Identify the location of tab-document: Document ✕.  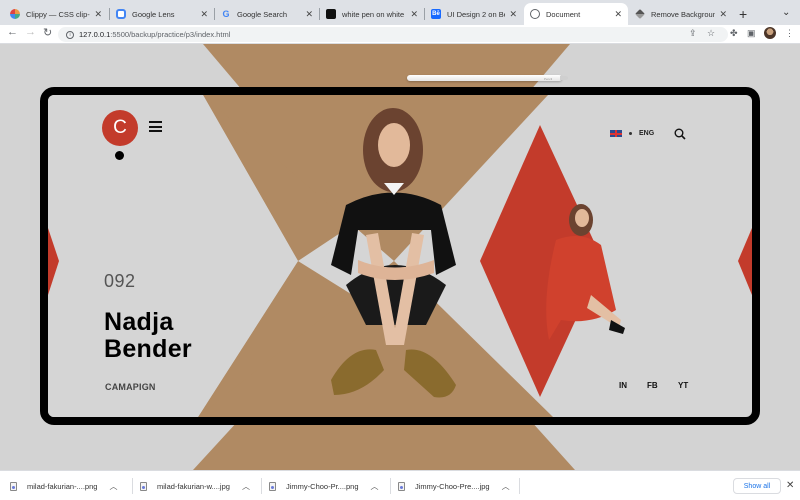
(576, 14).